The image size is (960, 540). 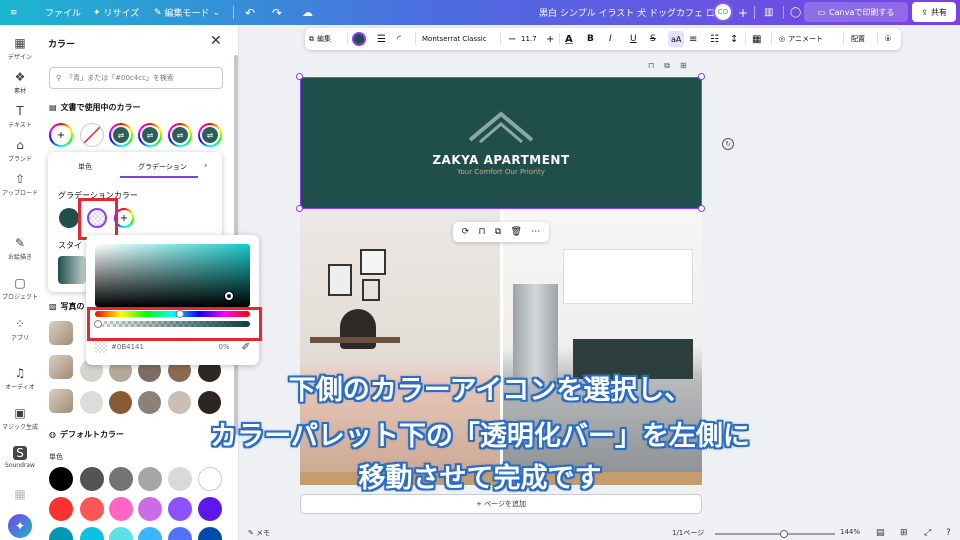 I want to click on decrease-size-icon: −, so click(x=512, y=39).